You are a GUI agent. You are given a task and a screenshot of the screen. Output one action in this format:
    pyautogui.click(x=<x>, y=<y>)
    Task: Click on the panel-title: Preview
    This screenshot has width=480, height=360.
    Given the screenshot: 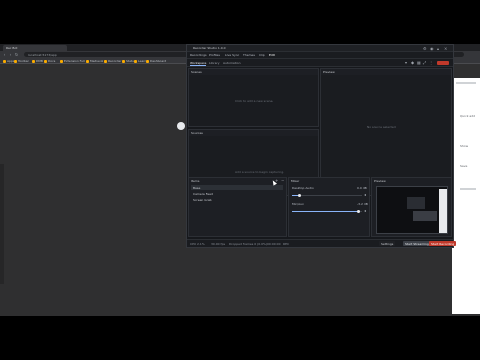 What is the action you would take?
    pyautogui.click(x=380, y=181)
    